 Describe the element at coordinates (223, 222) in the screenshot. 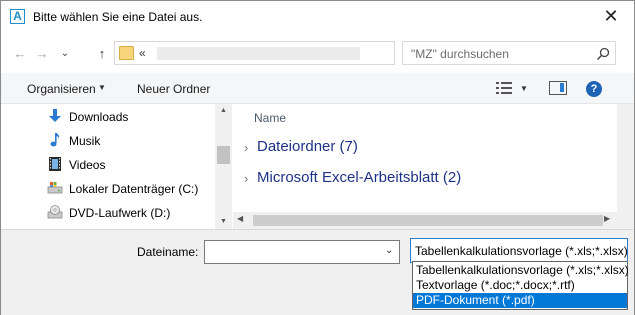

I see `scroll-down-button: ▼` at that location.